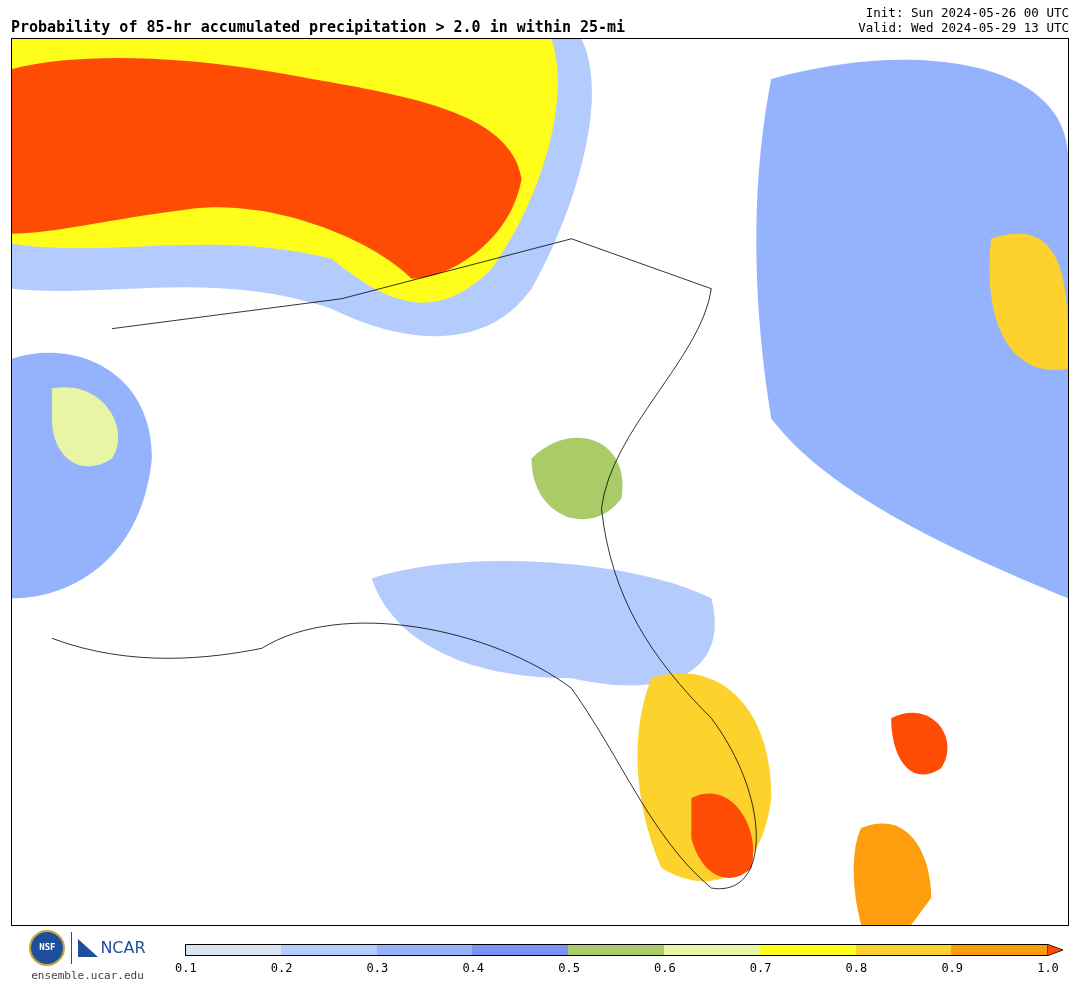 Image resolution: width=1080 pixels, height=988 pixels. Describe the element at coordinates (87, 976) in the screenshot. I see `site-url: ensemble.ucar.edu` at that location.